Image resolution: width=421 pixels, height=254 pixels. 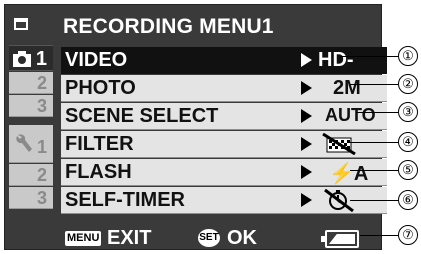 What do you see at coordinates (408, 84) in the screenshot?
I see `callout-2: ②` at bounding box center [408, 84].